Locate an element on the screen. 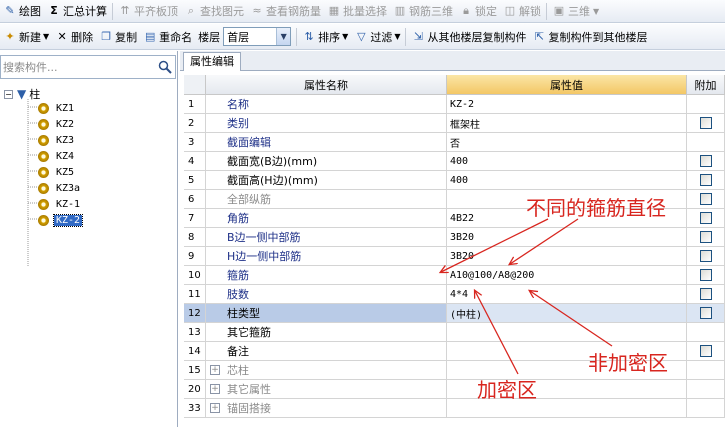 The image size is (725, 427). arrow-to-sparse-diameter is located at coordinates (544, 241).